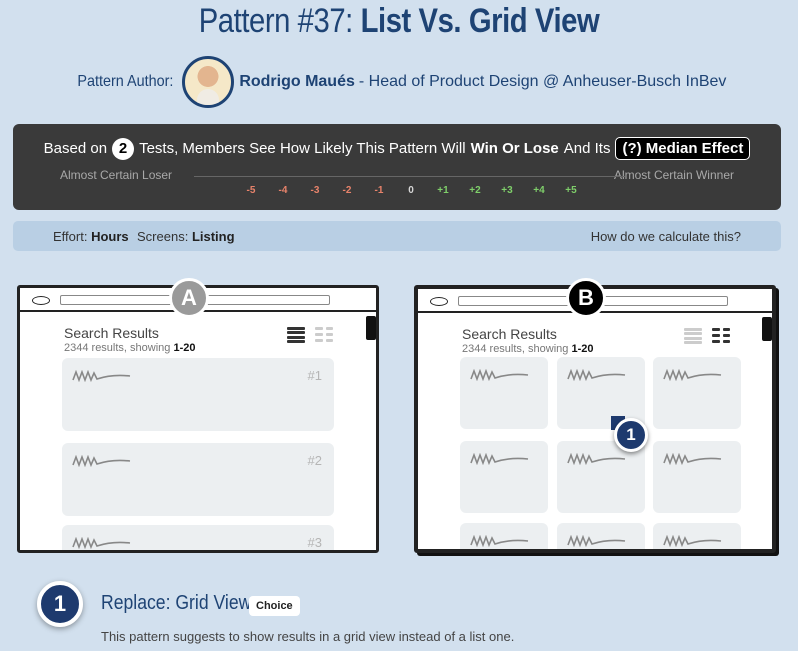 The height and width of the screenshot is (651, 798). What do you see at coordinates (443, 190) in the screenshot?
I see `scale-tick: +1` at bounding box center [443, 190].